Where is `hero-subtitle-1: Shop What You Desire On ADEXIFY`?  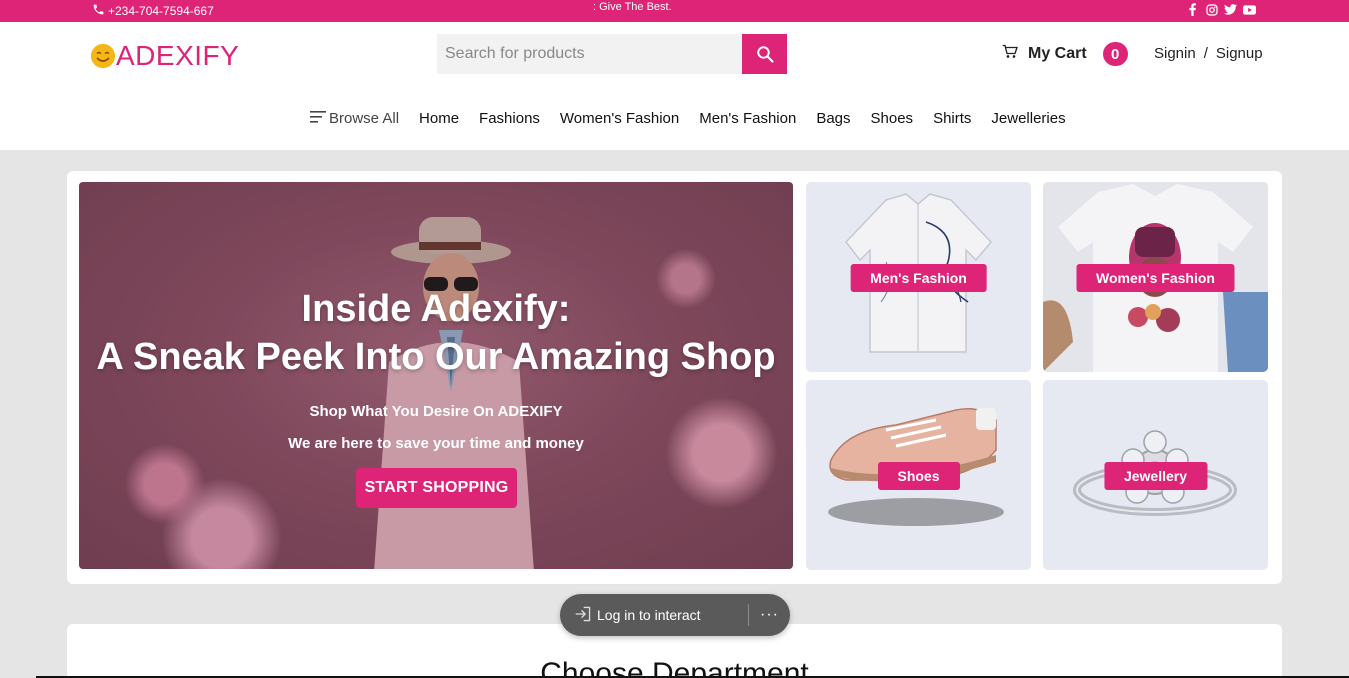
hero-subtitle-1: Shop What You Desire On ADEXIFY is located at coordinates (436, 411).